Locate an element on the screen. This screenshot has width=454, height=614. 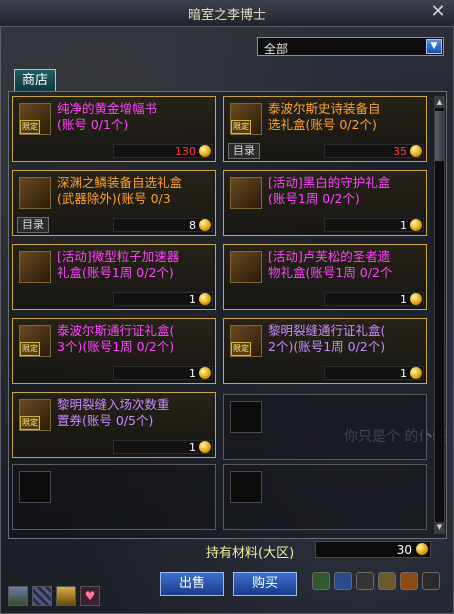
skull-icon is located at coordinates (365, 581).